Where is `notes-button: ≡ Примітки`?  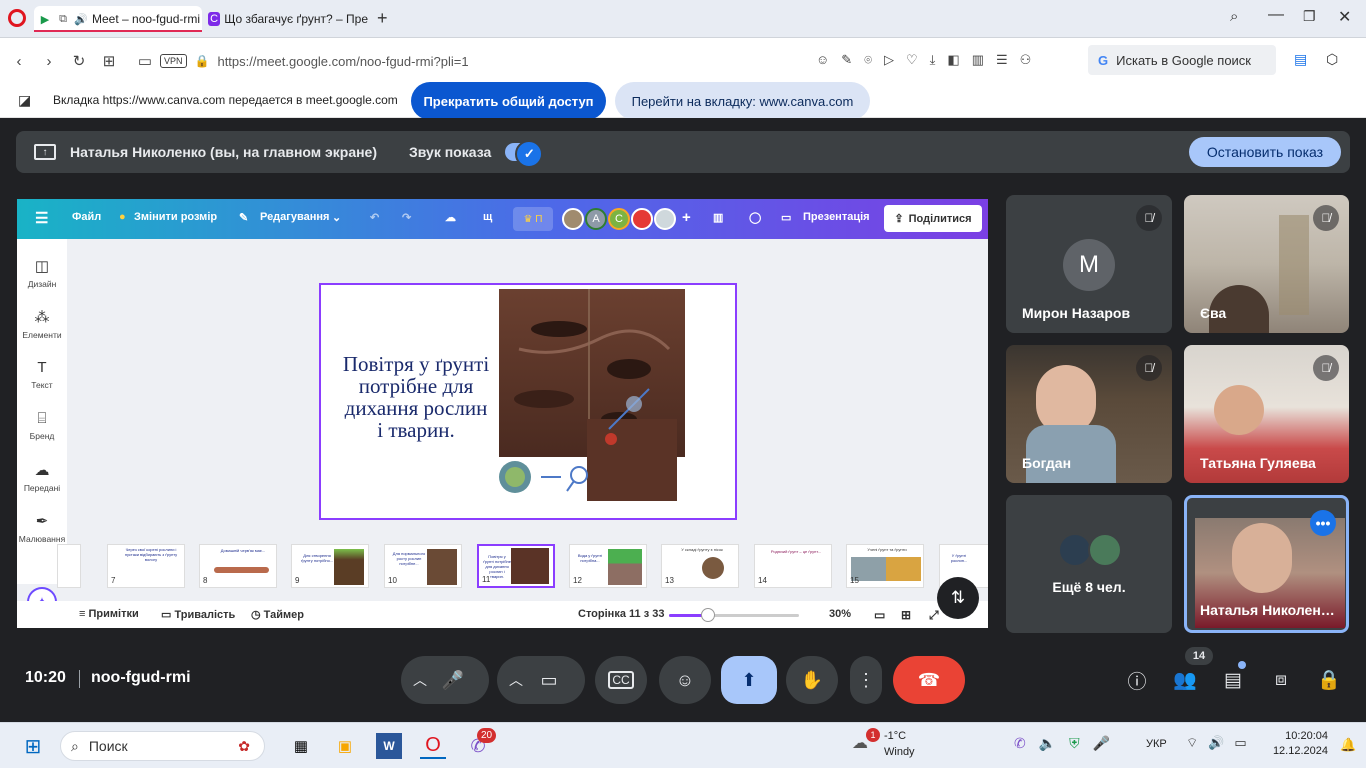
notes-button: ≡ Примітки is located at coordinates (109, 614).